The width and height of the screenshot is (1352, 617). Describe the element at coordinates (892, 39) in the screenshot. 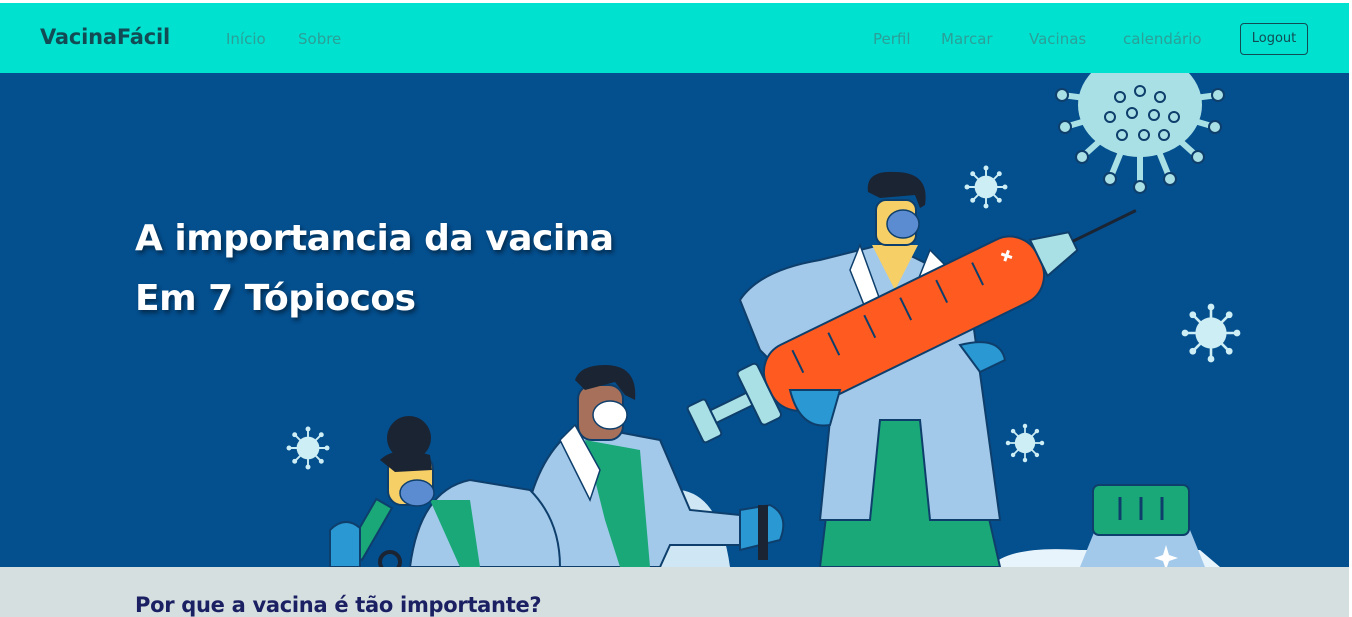

I see `nav-link-perfil: Perfil` at that location.